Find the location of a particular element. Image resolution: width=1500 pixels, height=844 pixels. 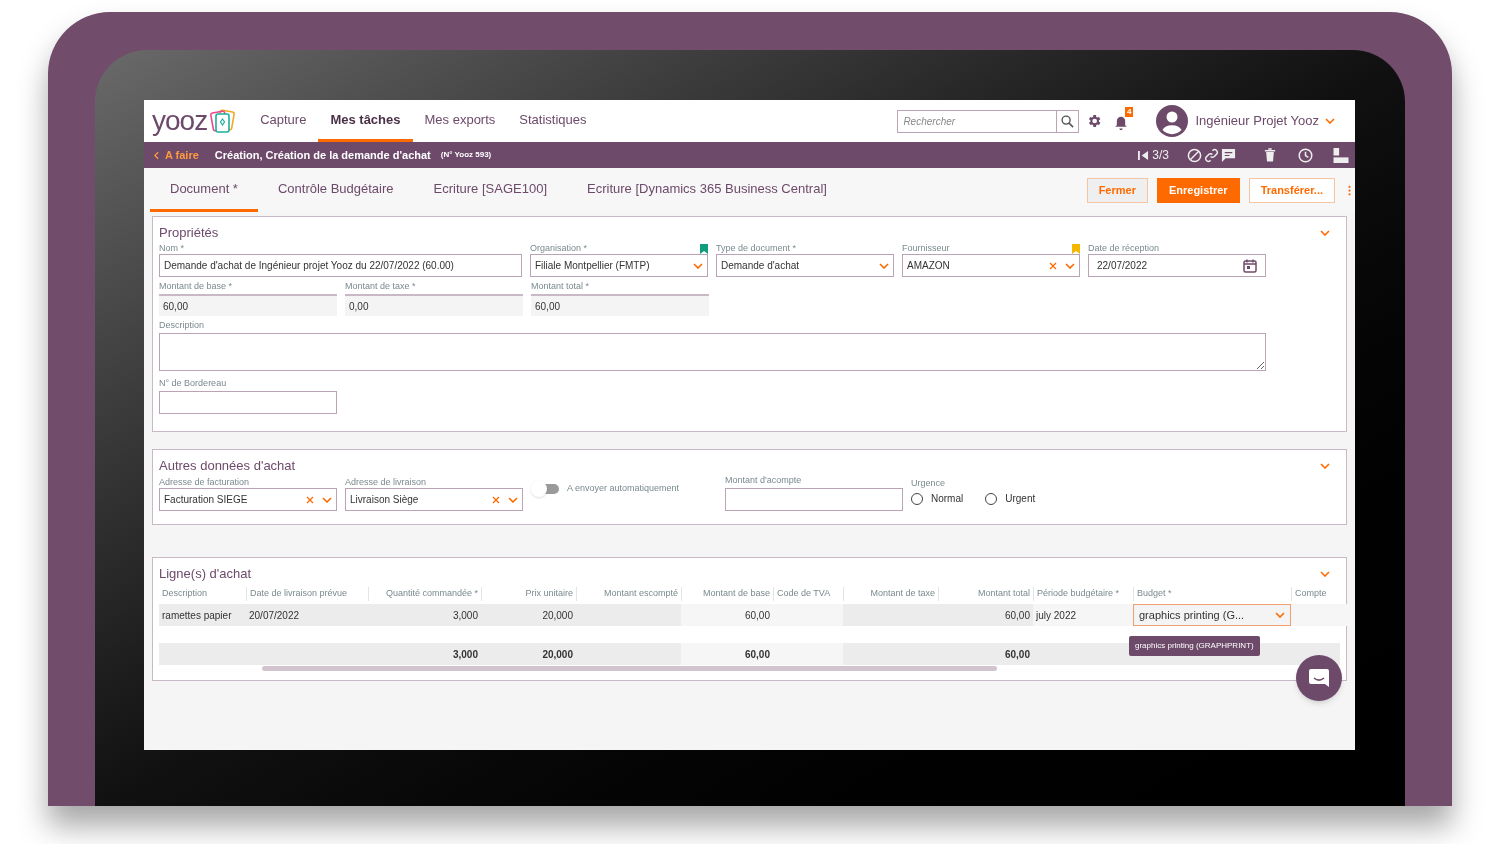

table-cell: 60,00 is located at coordinates (727, 615).